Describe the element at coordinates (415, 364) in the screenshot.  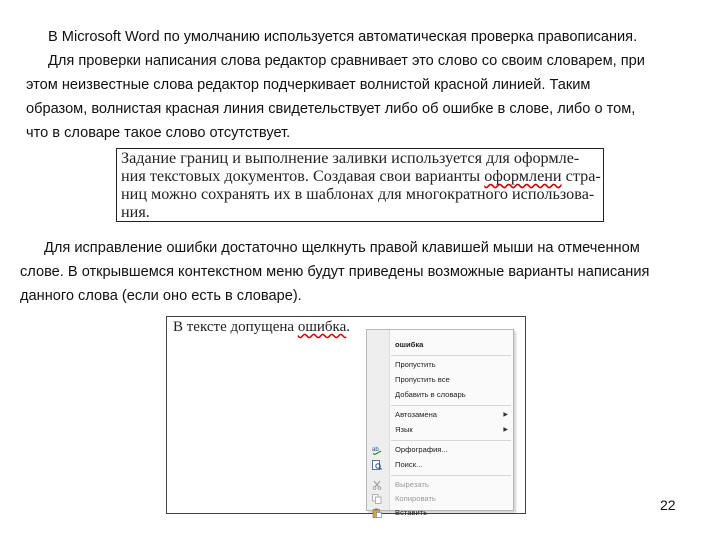
I see `menu-item-label: Пропустить` at that location.